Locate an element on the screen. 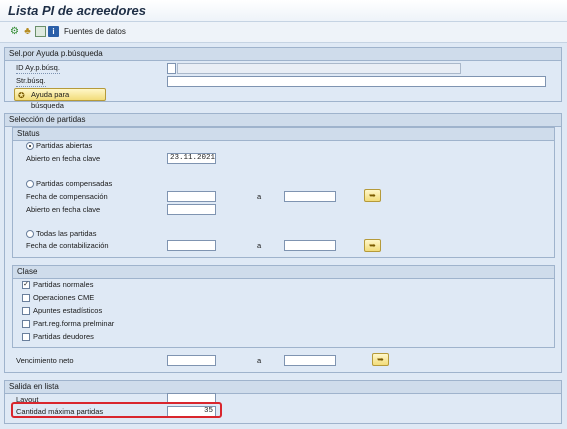  list-output-title: Salida en lista is located at coordinates (283, 387).